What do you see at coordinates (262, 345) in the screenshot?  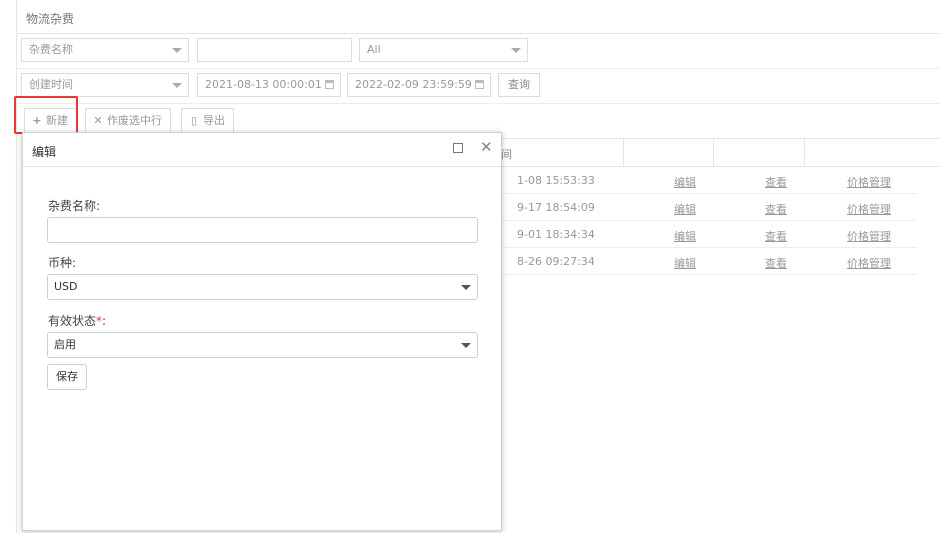 I see `validity-status-select: 启用` at bounding box center [262, 345].